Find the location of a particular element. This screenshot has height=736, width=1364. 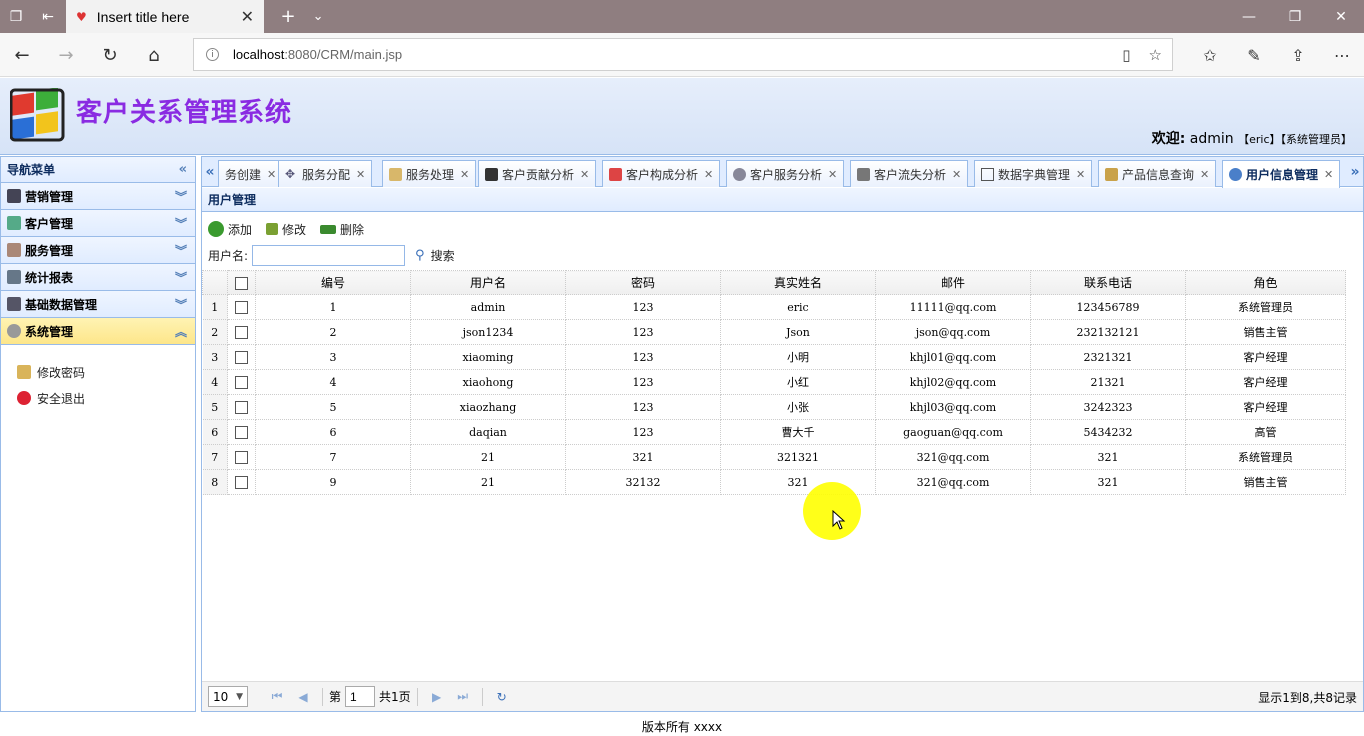

nav-section-system: 系统管理 ︽ is located at coordinates (98, 331).